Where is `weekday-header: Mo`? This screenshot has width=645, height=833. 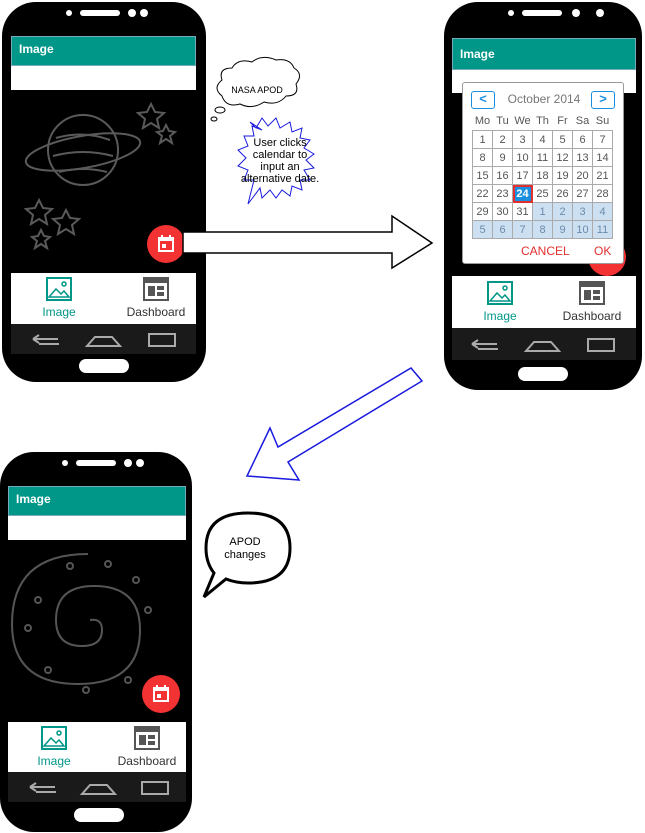 weekday-header: Mo is located at coordinates (482, 120).